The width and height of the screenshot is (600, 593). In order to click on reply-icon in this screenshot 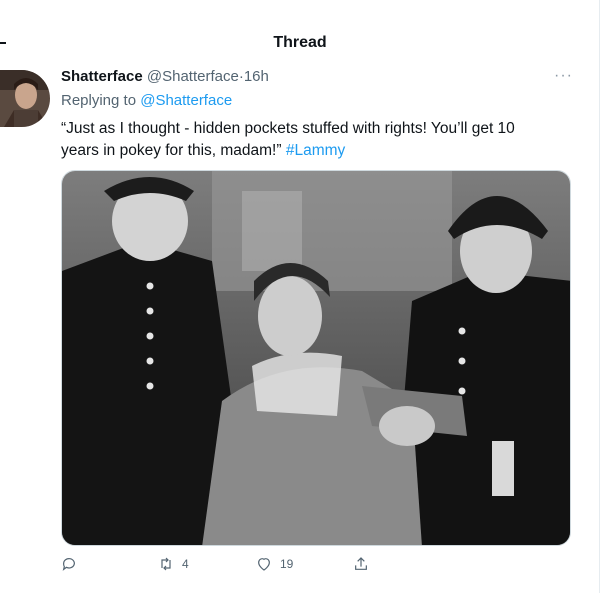, I will do `click(68, 564)`.